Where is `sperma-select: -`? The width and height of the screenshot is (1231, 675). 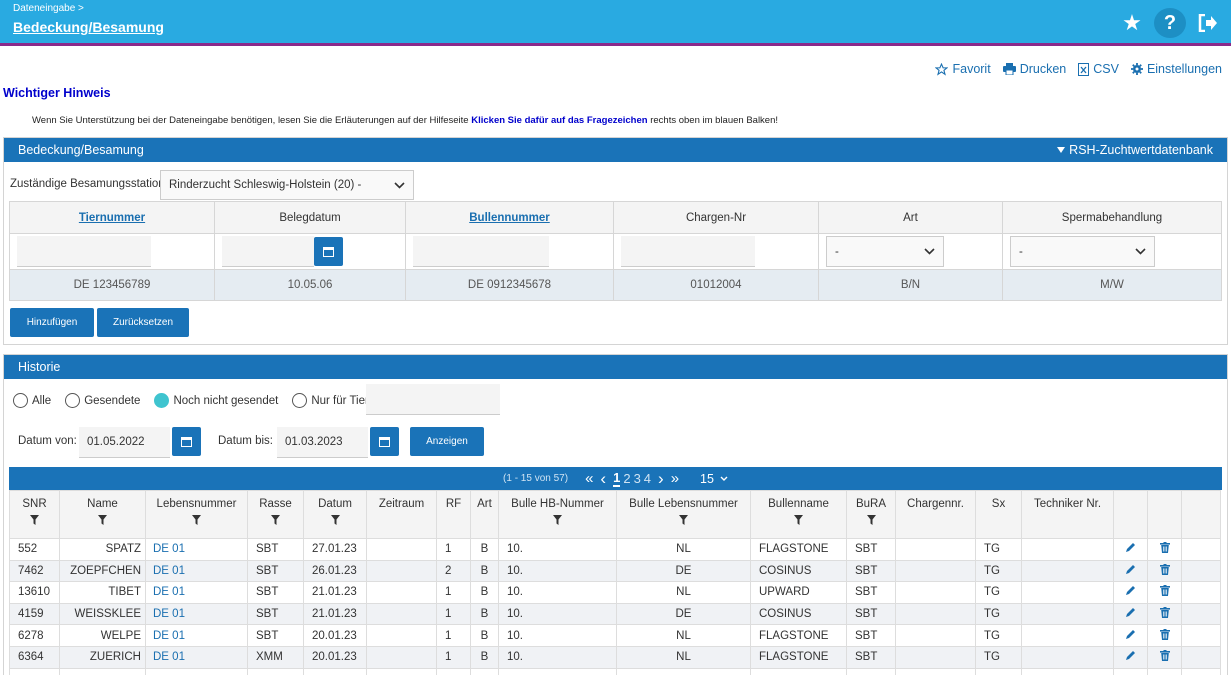 sperma-select: - is located at coordinates (1082, 251).